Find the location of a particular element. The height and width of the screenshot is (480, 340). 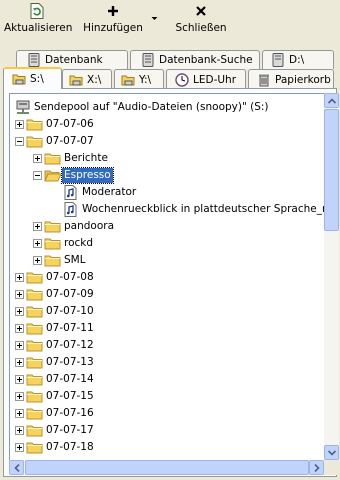

chevron-up-icon is located at coordinates (331, 100).